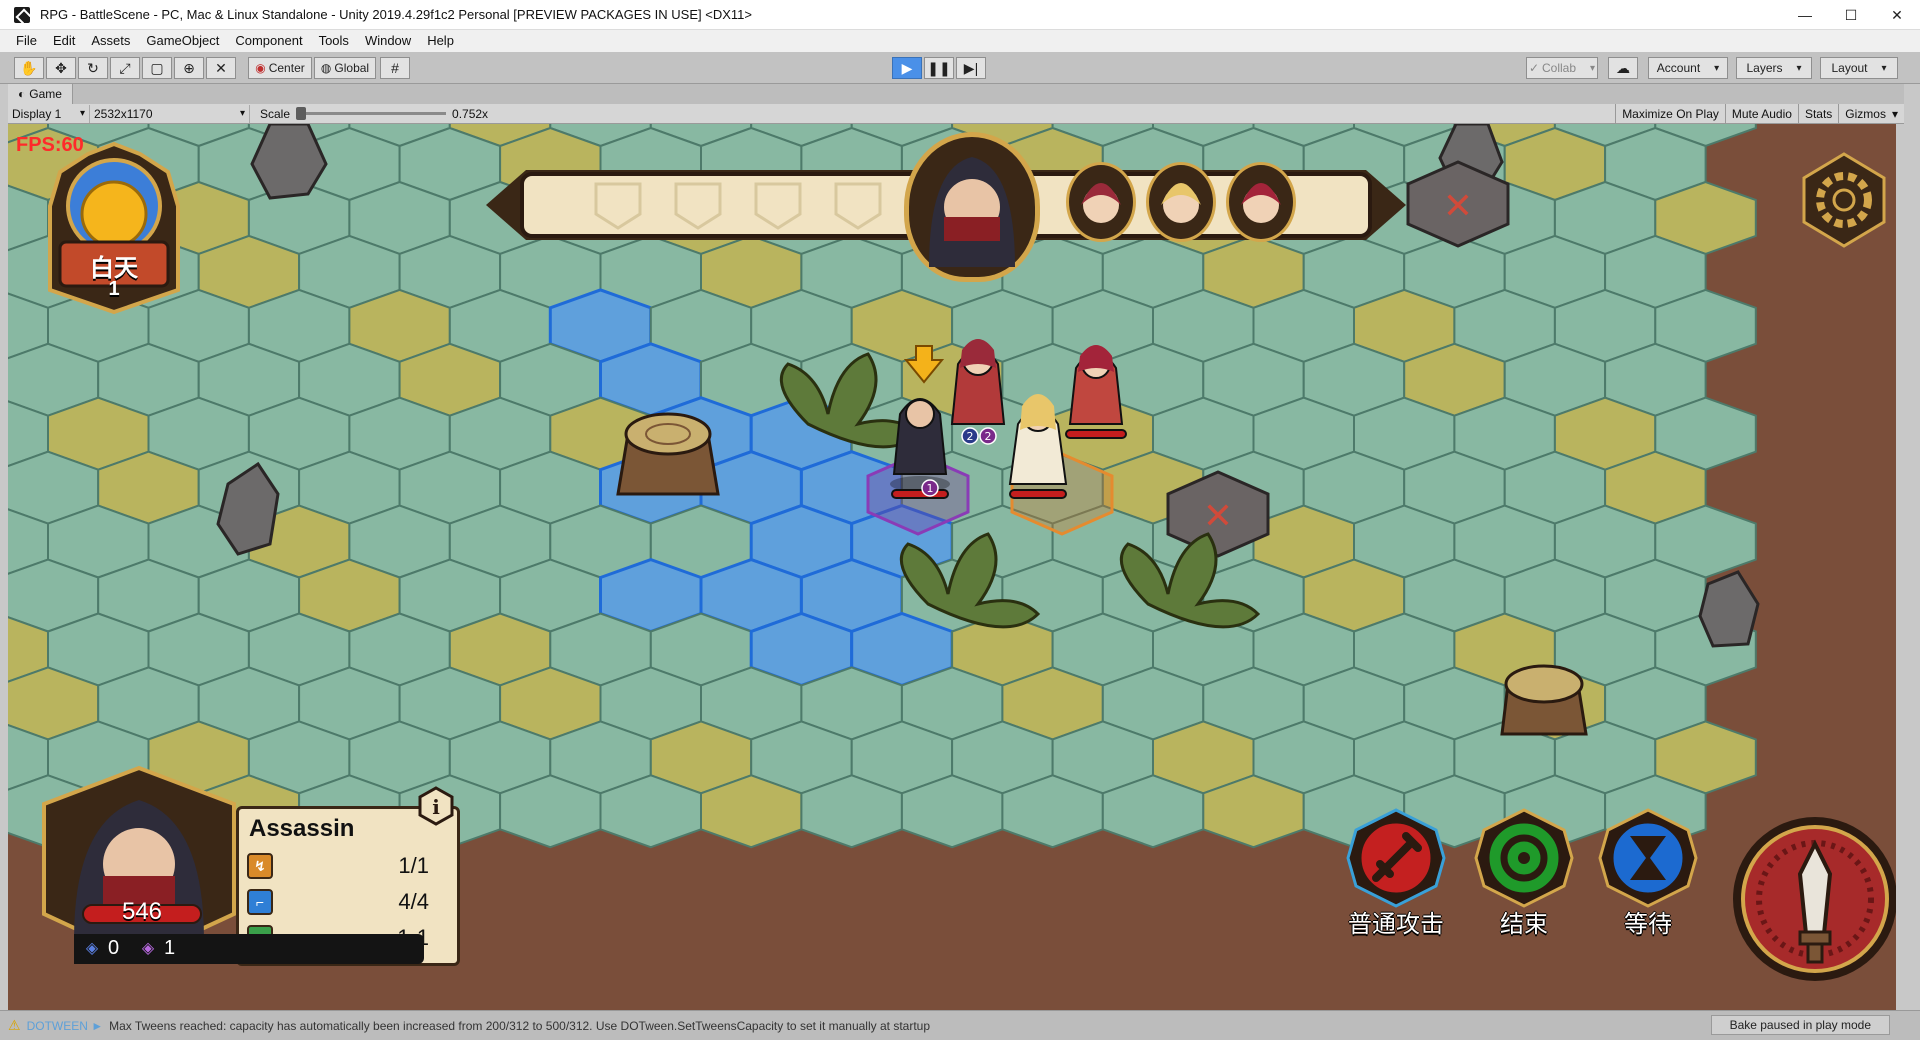  What do you see at coordinates (170, 113) in the screenshot?
I see `resolution-select: 2532x1170` at bounding box center [170, 113].